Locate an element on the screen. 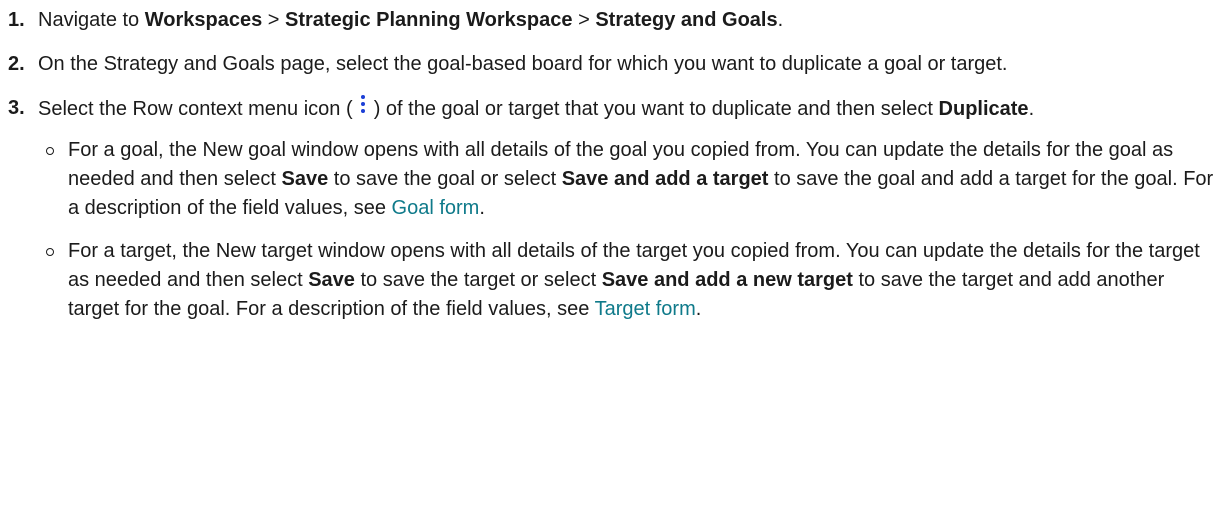 This screenshot has height=513, width=1225. save-and-add-new-target-label: Save and add a new target is located at coordinates (727, 280).